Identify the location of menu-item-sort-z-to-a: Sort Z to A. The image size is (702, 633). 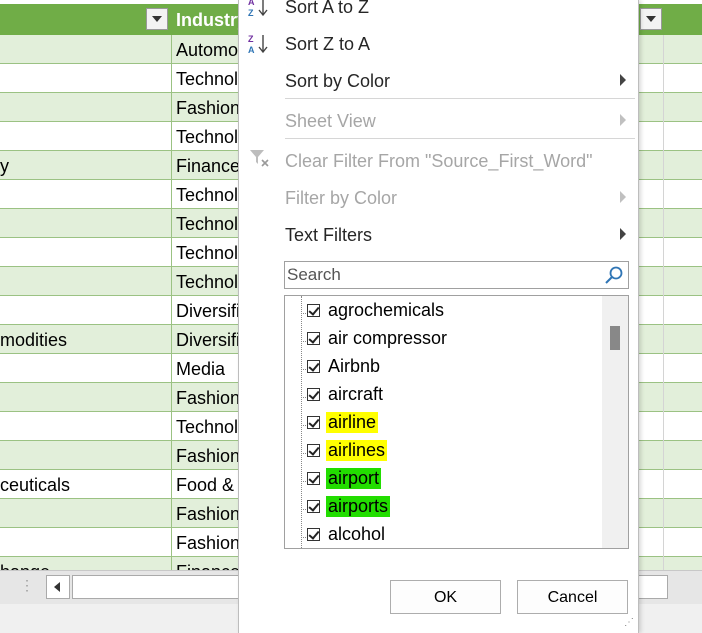
(327, 44).